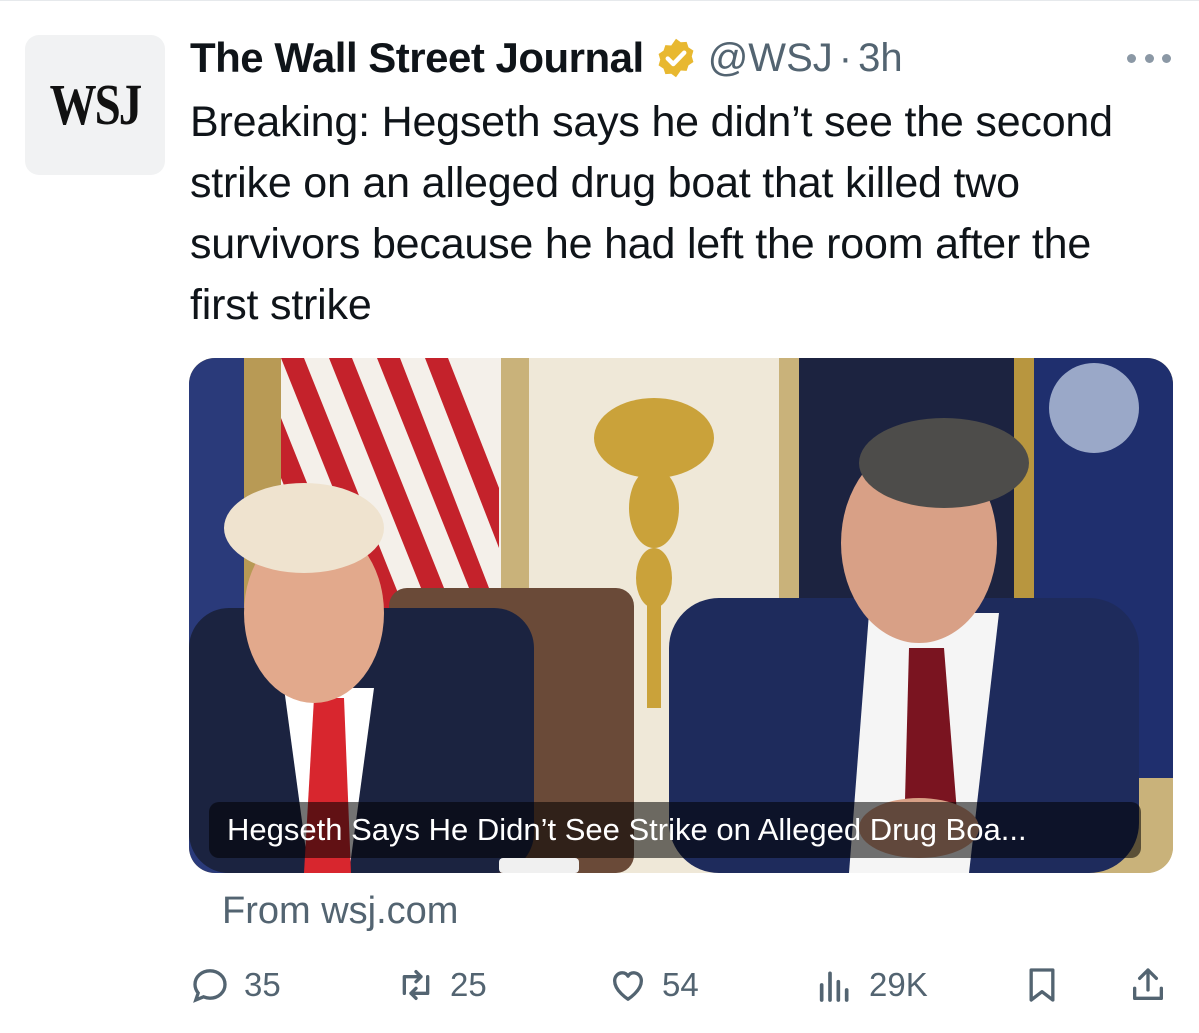 Image resolution: width=1199 pixels, height=1033 pixels. What do you see at coordinates (599, 985) in the screenshot?
I see `tweet-actions: 35 25 54 29K` at bounding box center [599, 985].